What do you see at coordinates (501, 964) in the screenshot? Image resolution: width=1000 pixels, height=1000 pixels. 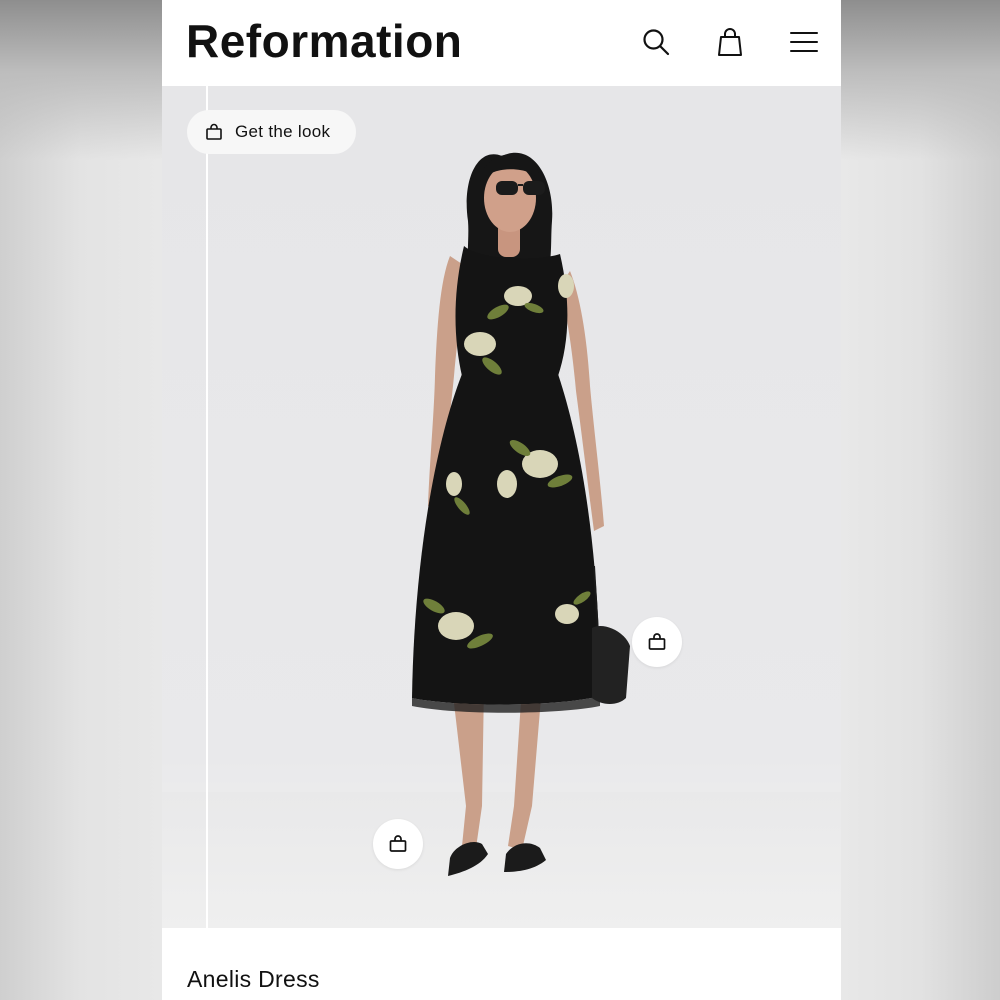 I see `product-info: Anelis Dress` at bounding box center [501, 964].